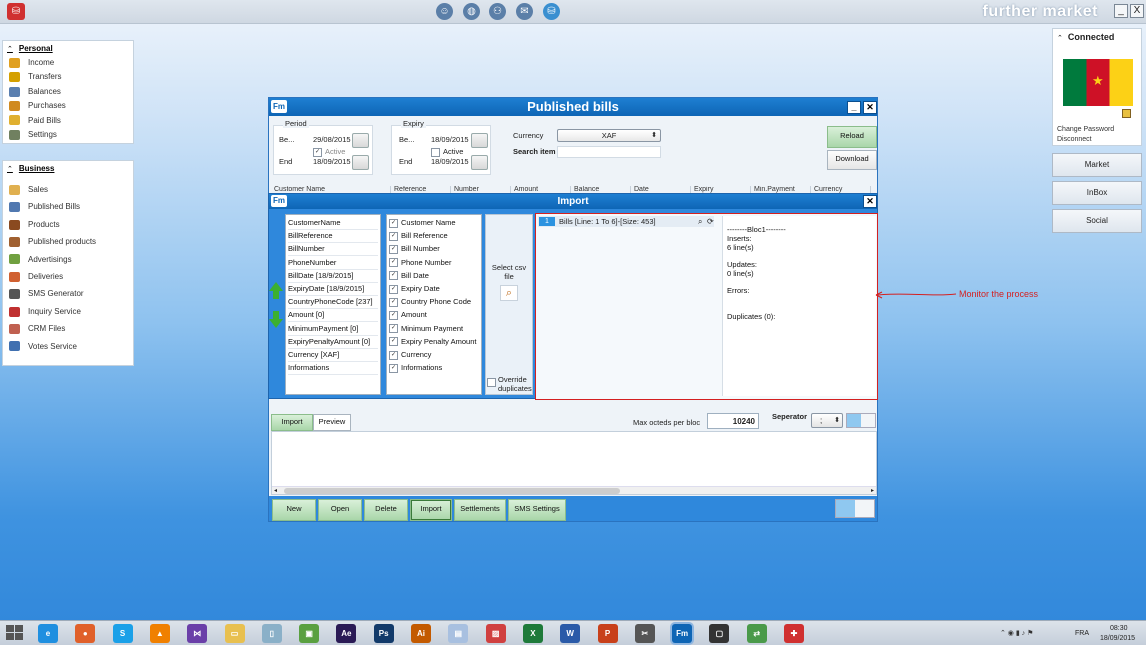  Describe the element at coordinates (682, 633) in the screenshot. I see `further-market-icon: Fm` at that location.